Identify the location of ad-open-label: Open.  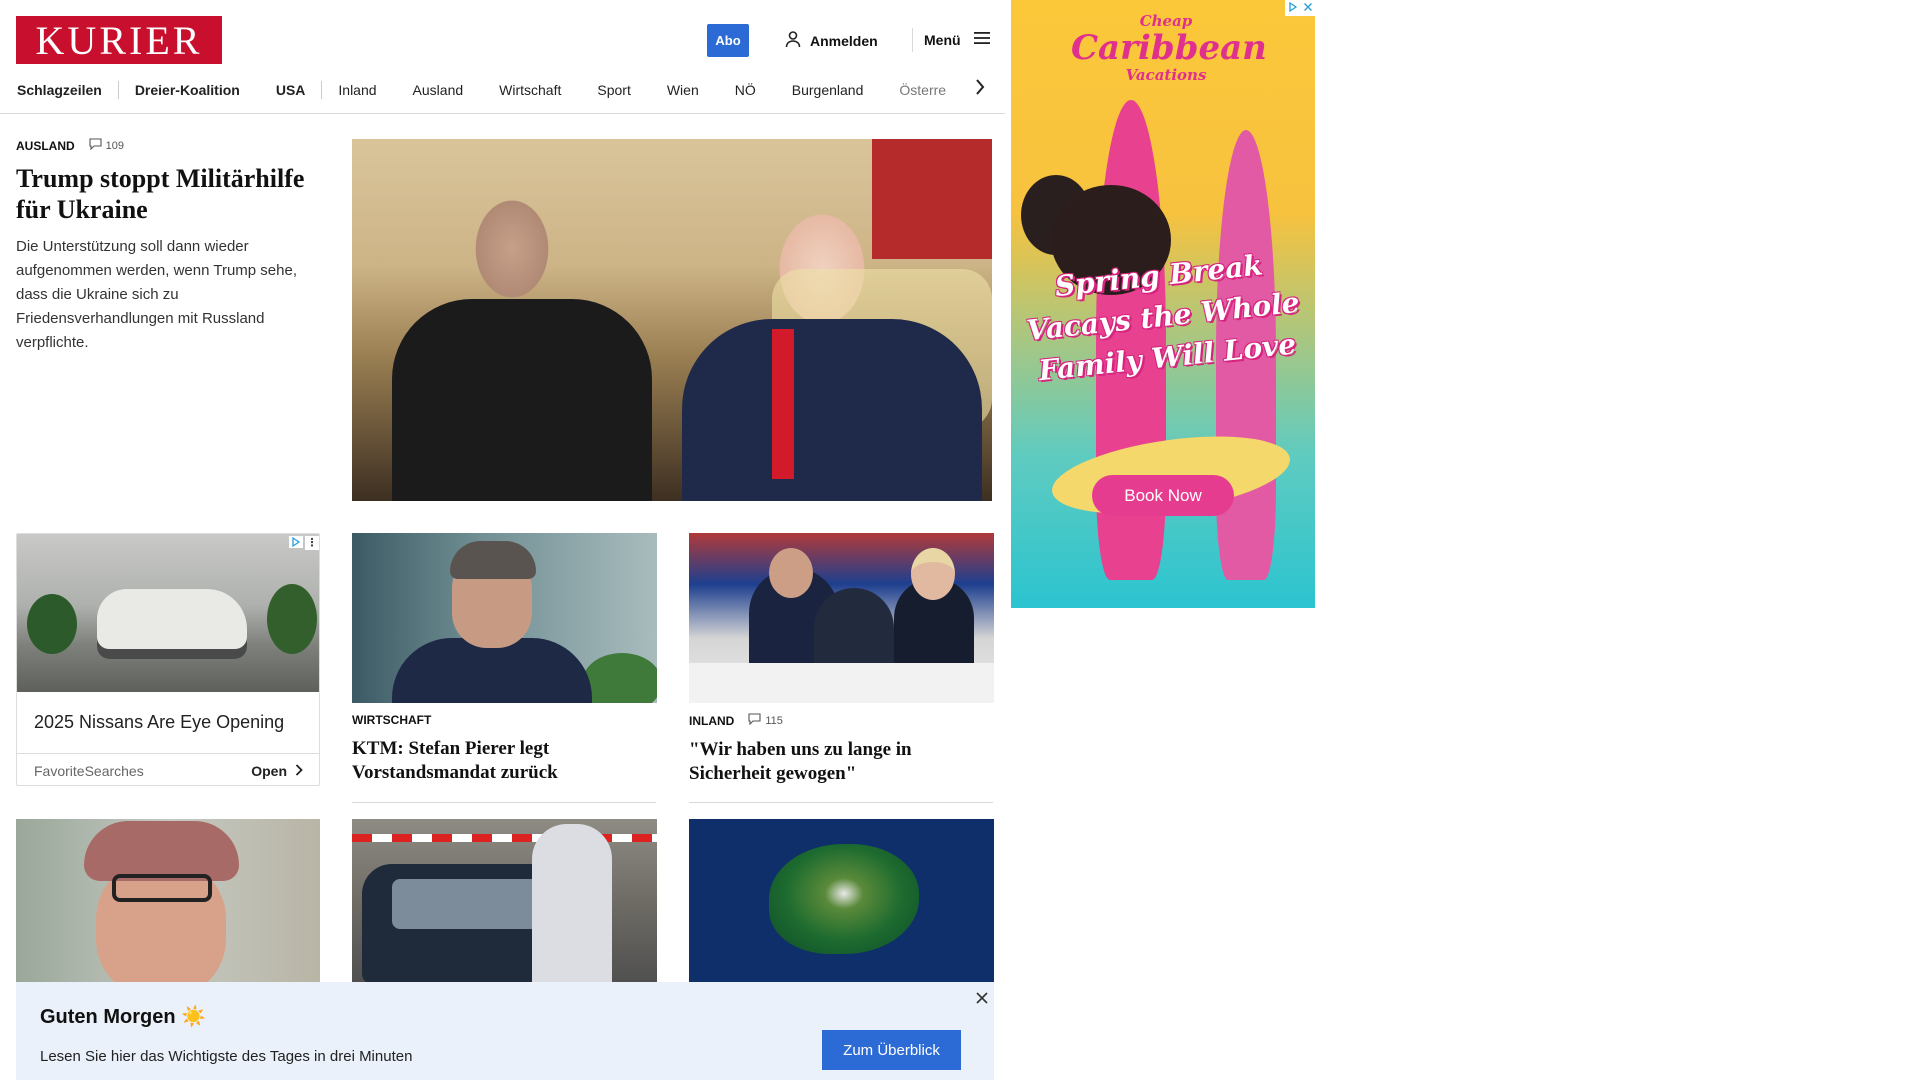
(269, 770).